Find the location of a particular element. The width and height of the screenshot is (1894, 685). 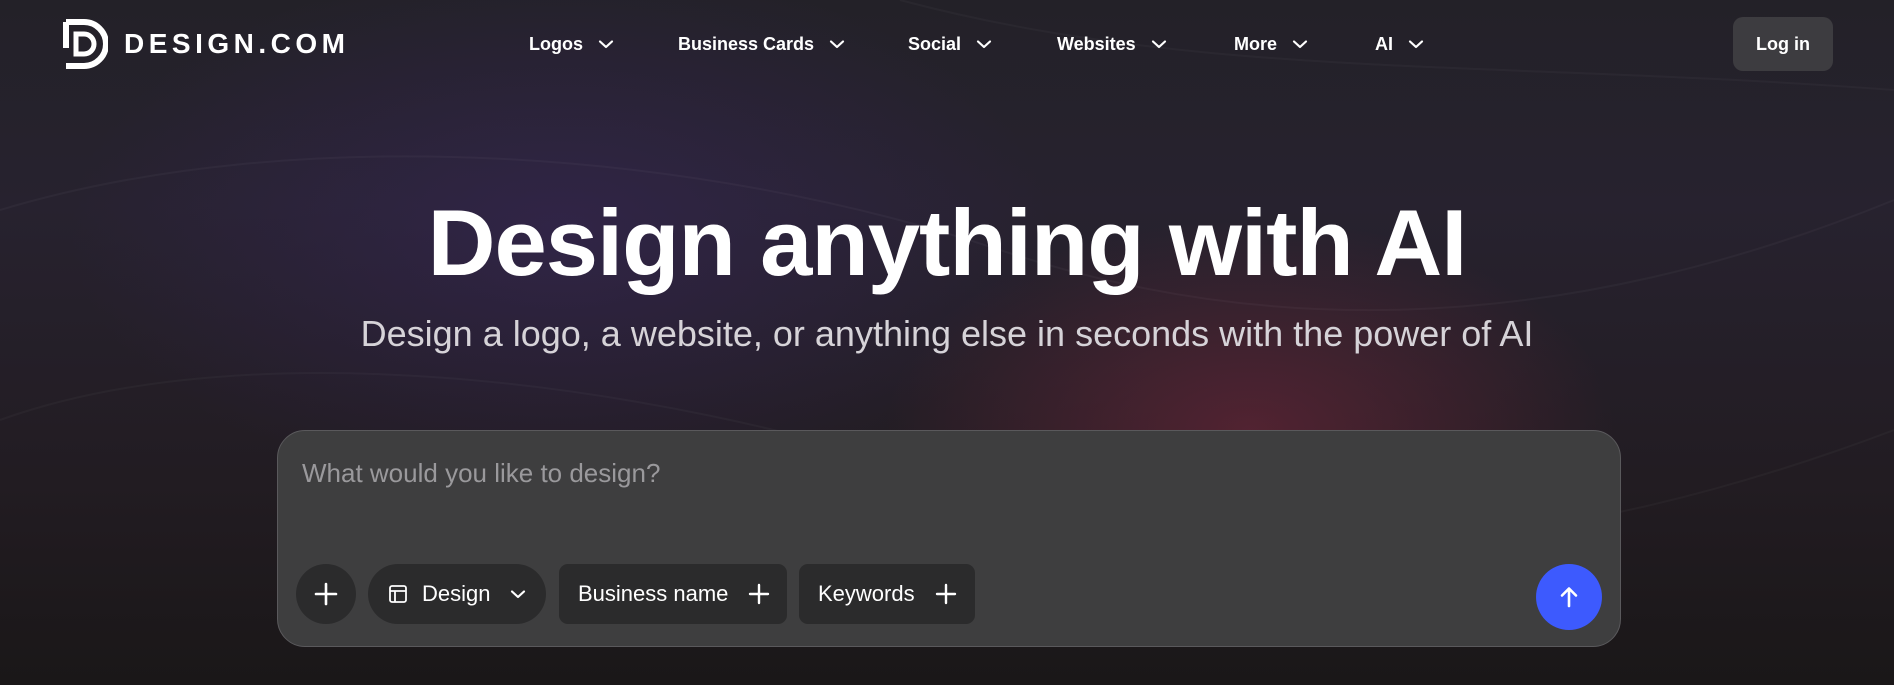

nav-item-social: Social is located at coordinates (950, 44).